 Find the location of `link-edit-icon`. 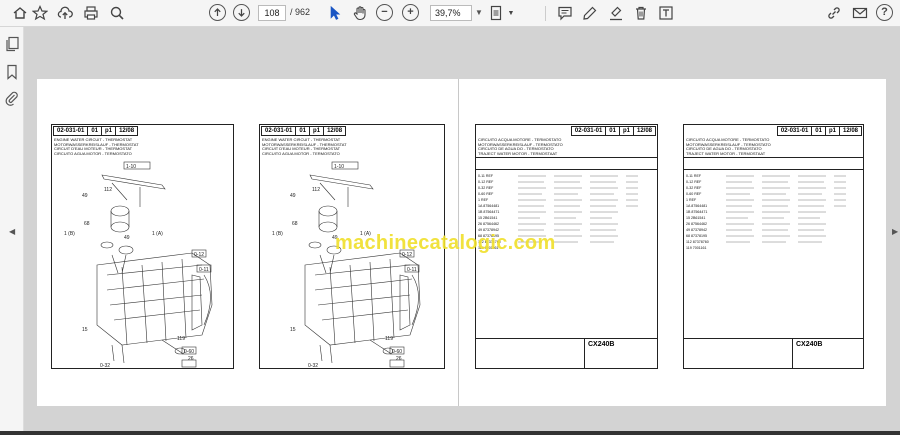

link-edit-icon is located at coordinates (834, 13).